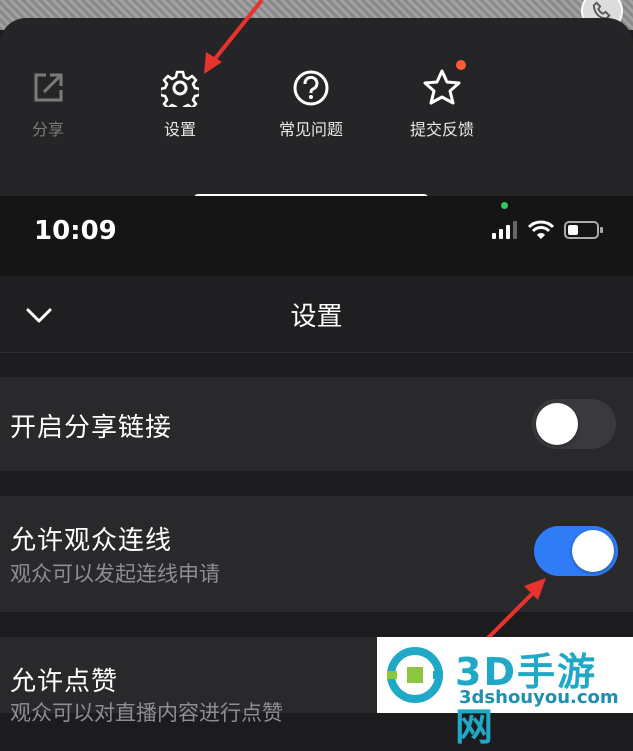 The image size is (633, 751). I want to click on watermark: 3D手游网 3dshouyou.com, so click(505, 693).